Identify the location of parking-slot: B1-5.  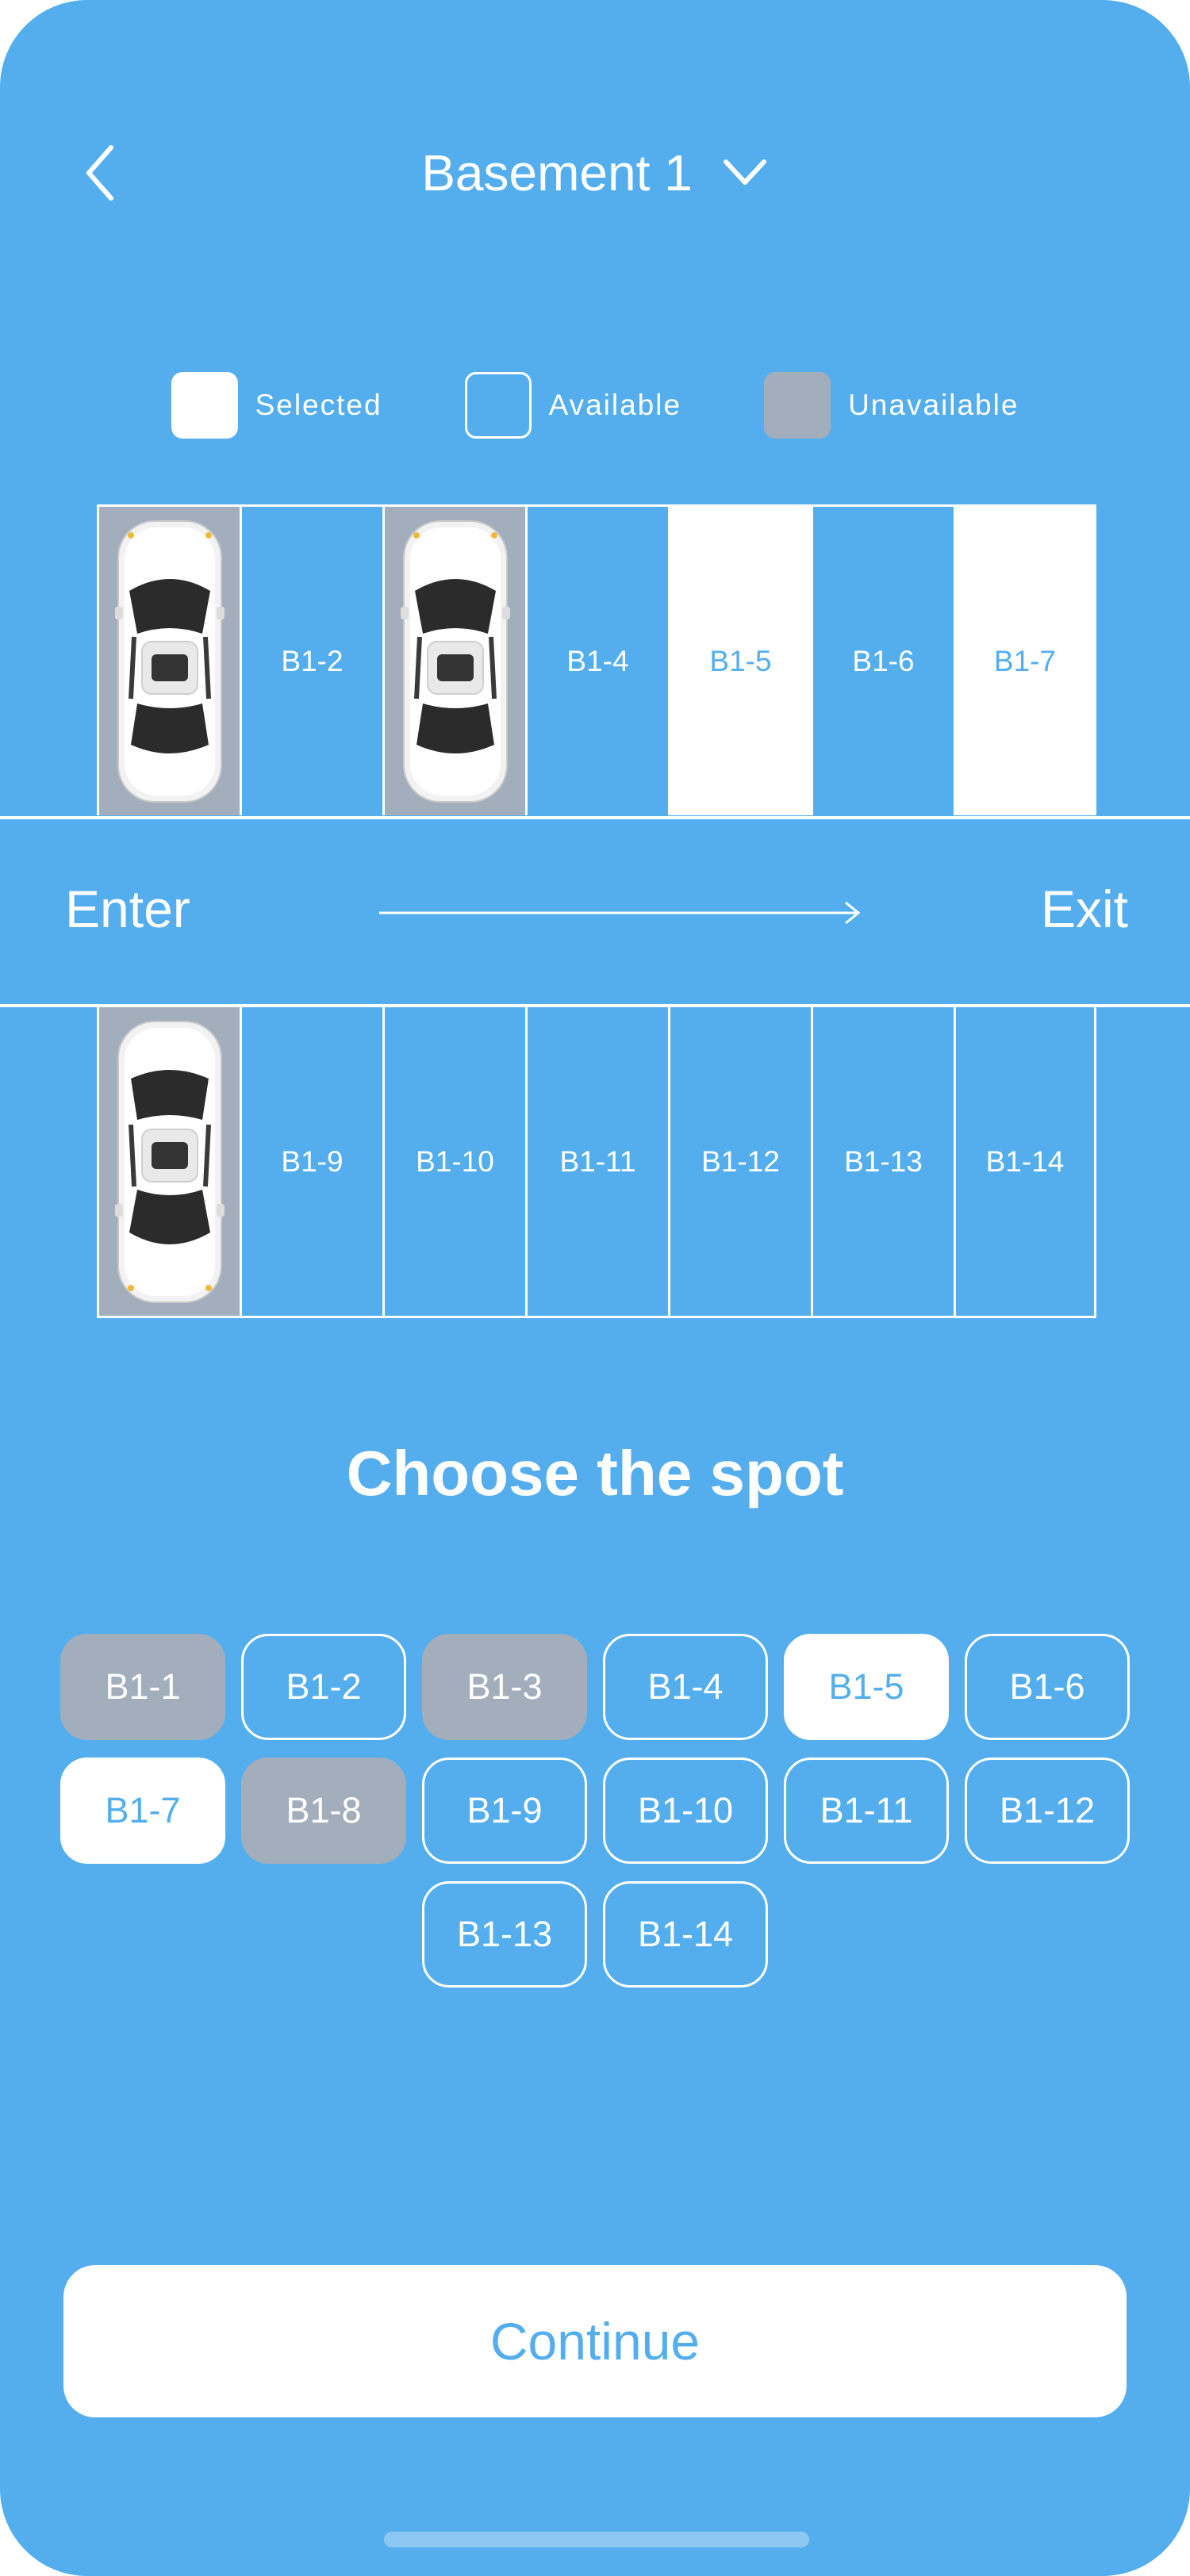
(739, 660).